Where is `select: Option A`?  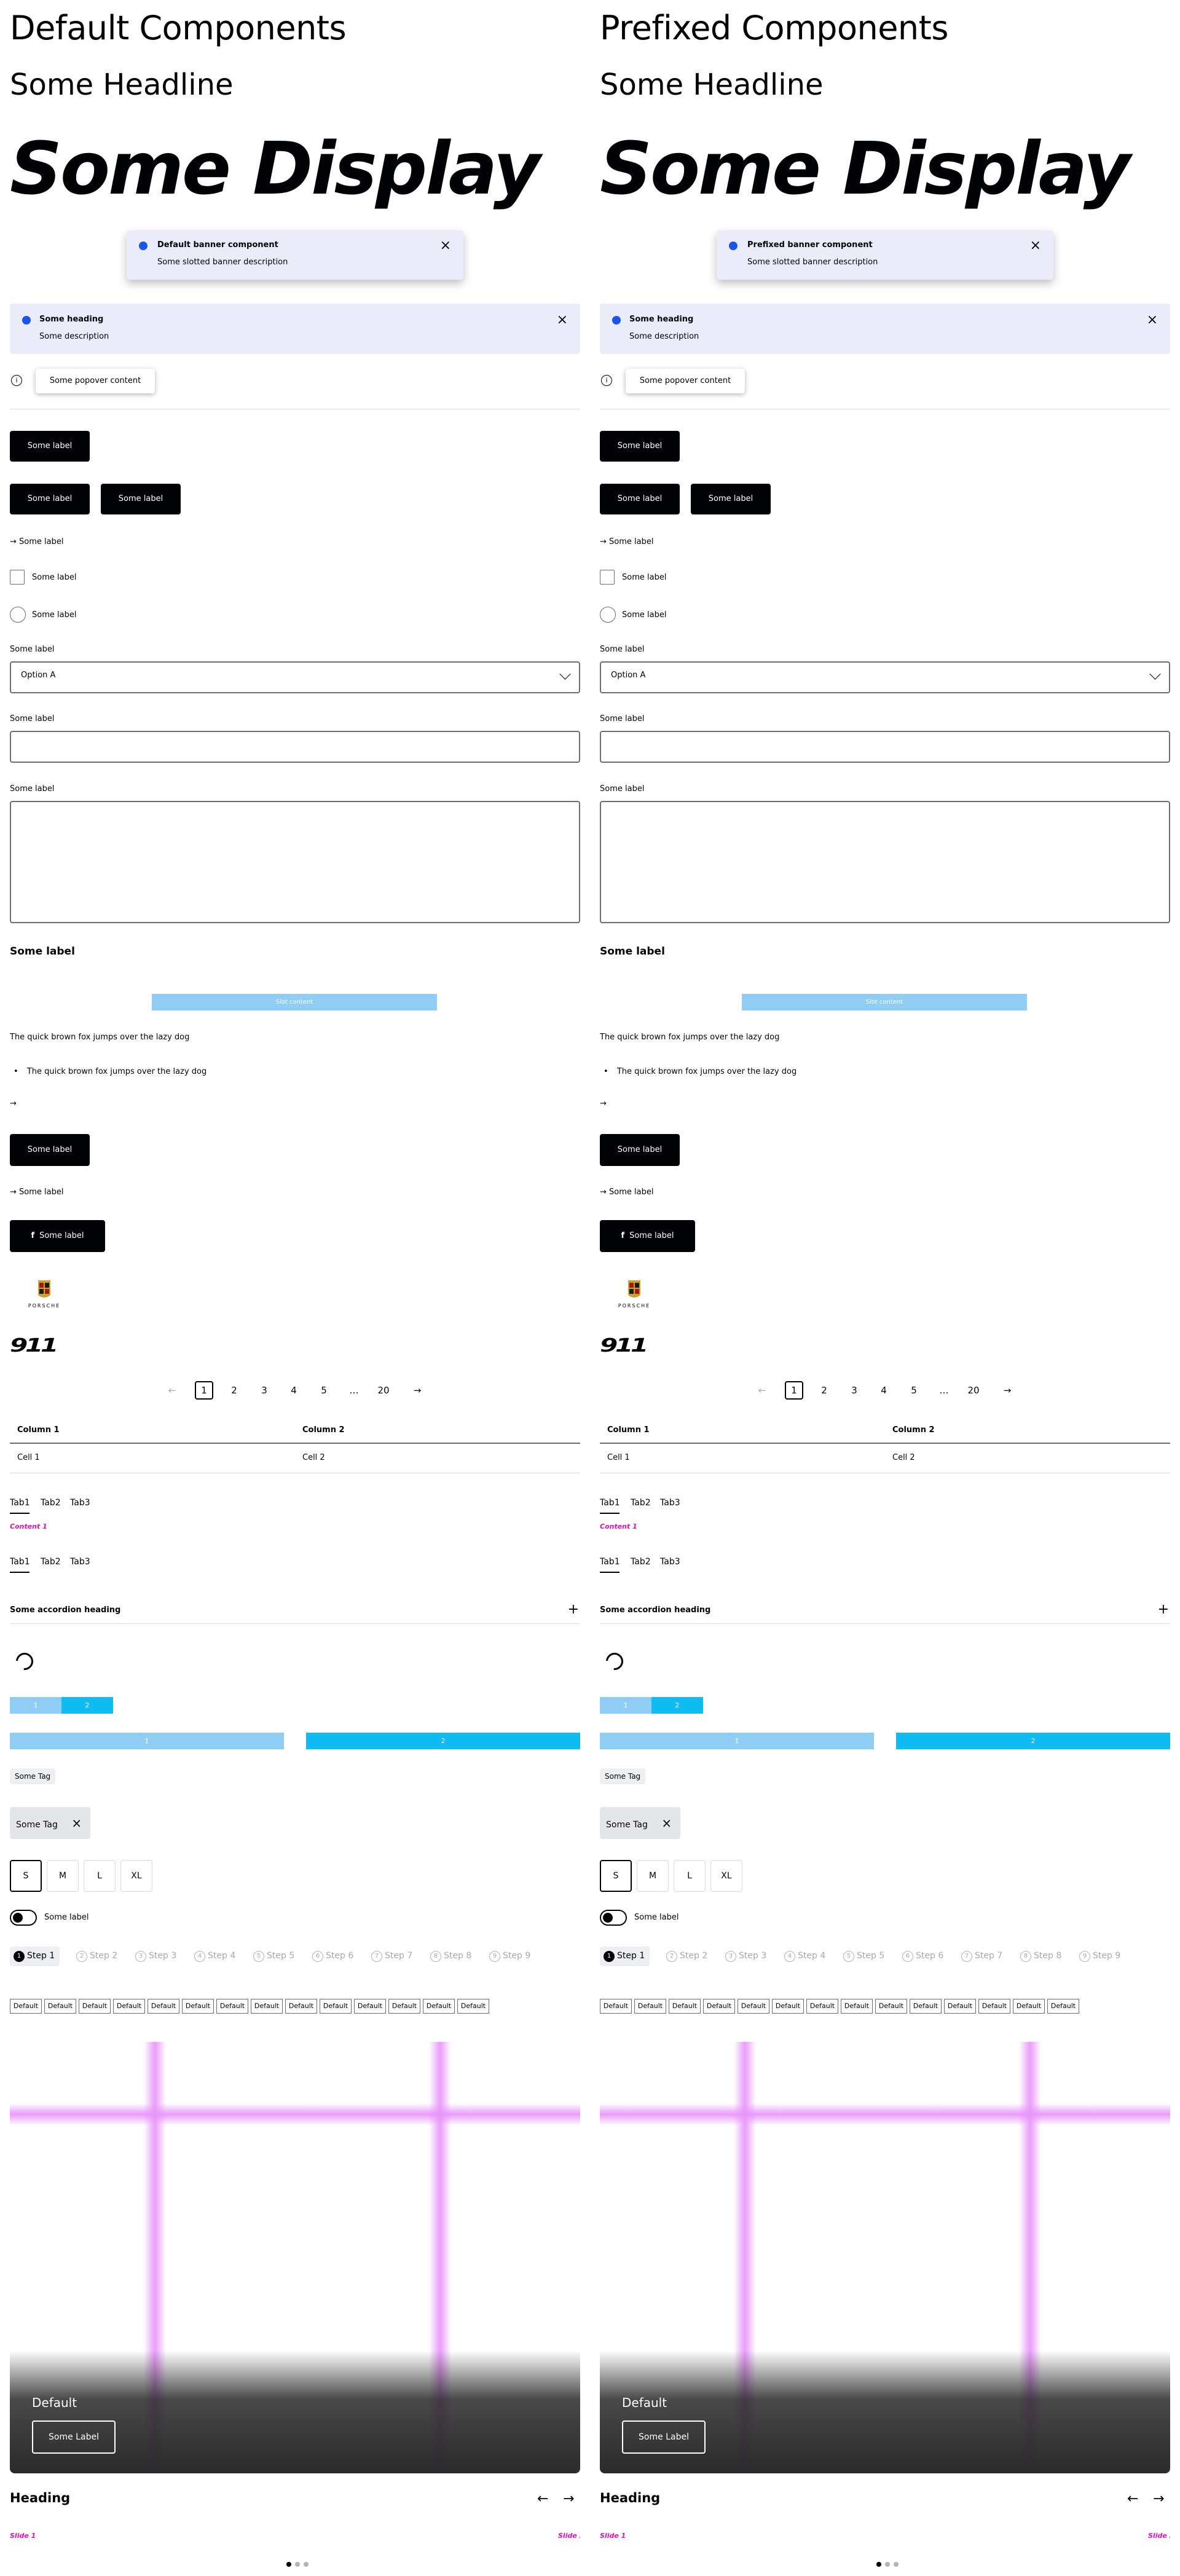
select: Option A is located at coordinates (295, 677).